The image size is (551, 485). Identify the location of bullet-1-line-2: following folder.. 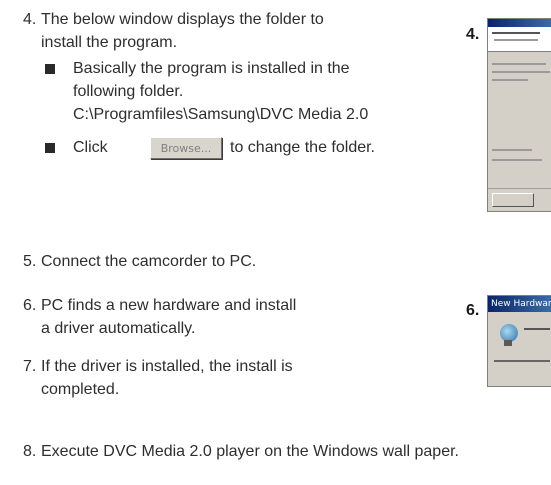
(128, 91).